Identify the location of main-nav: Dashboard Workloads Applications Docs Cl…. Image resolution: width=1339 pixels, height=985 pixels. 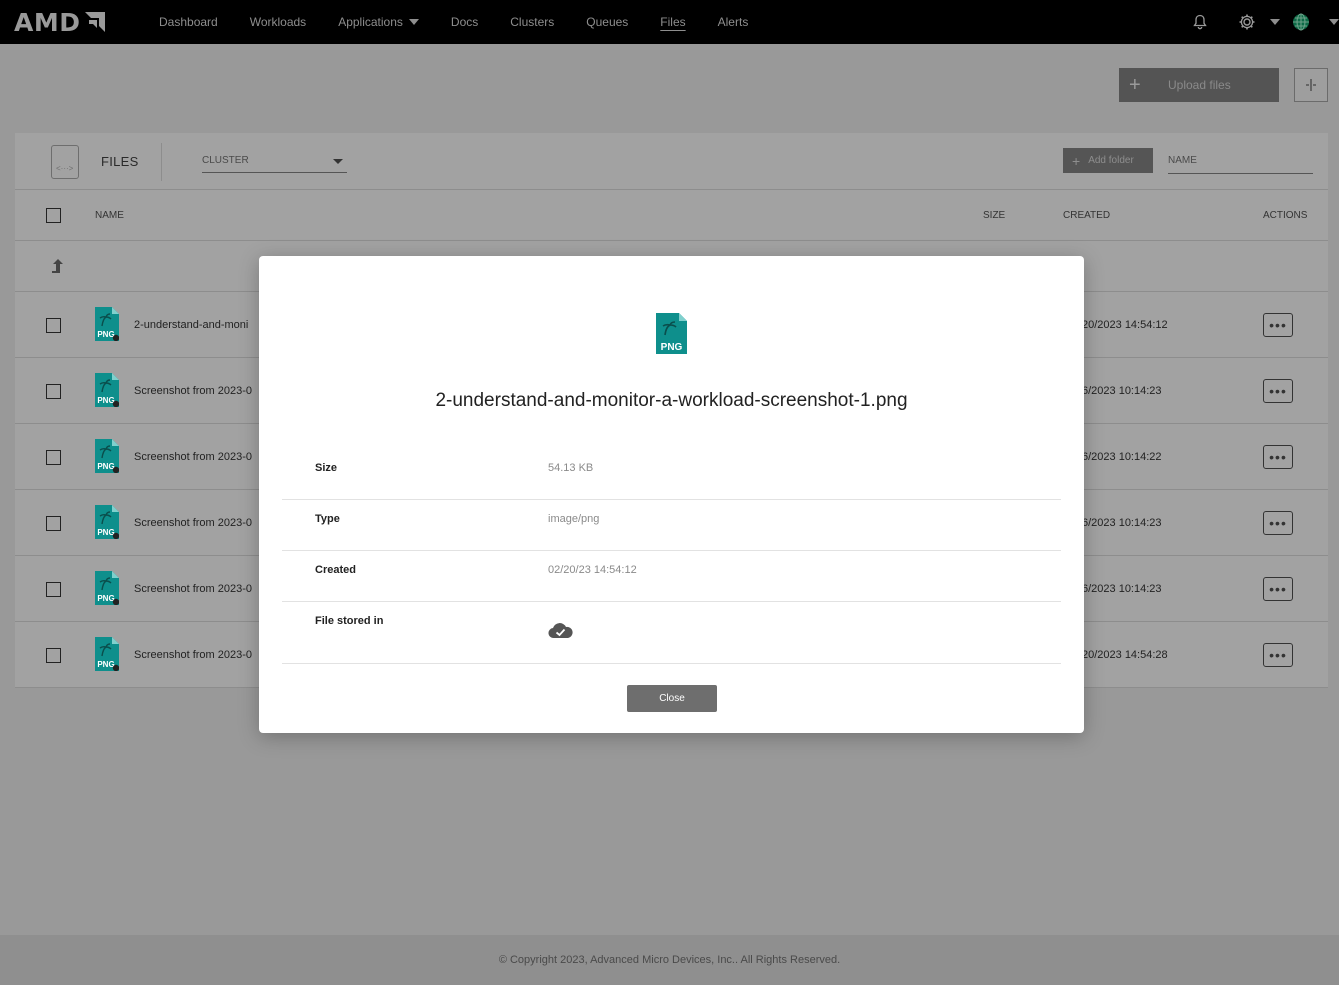
(469, 22).